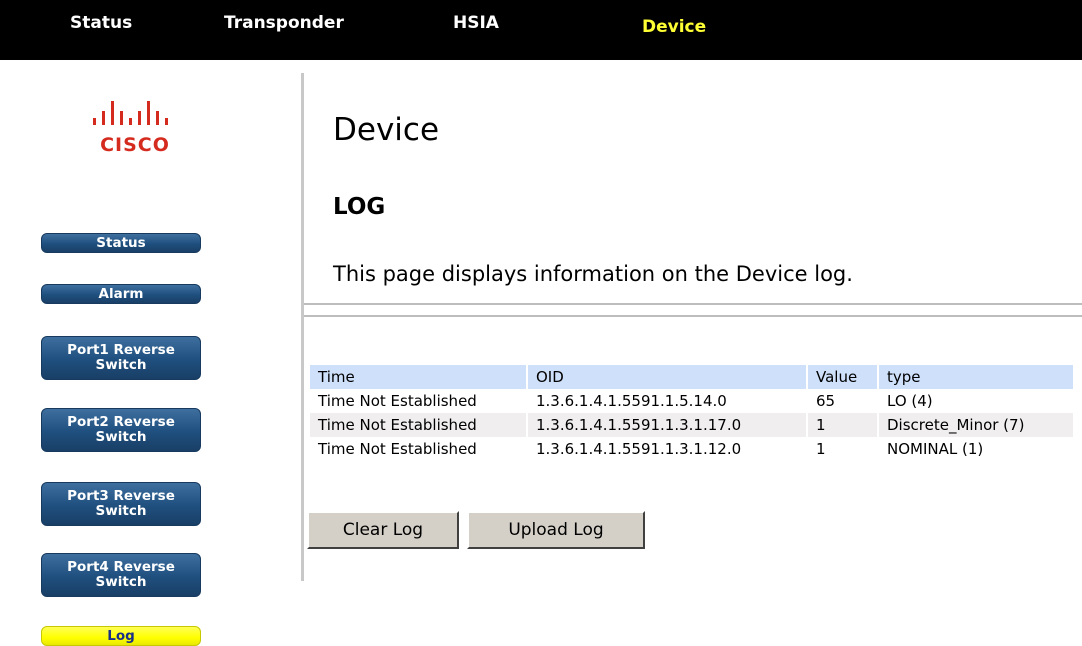  What do you see at coordinates (541, 30) in the screenshot?
I see `top-nav-bar: Status Transponder HSIA Device` at bounding box center [541, 30].